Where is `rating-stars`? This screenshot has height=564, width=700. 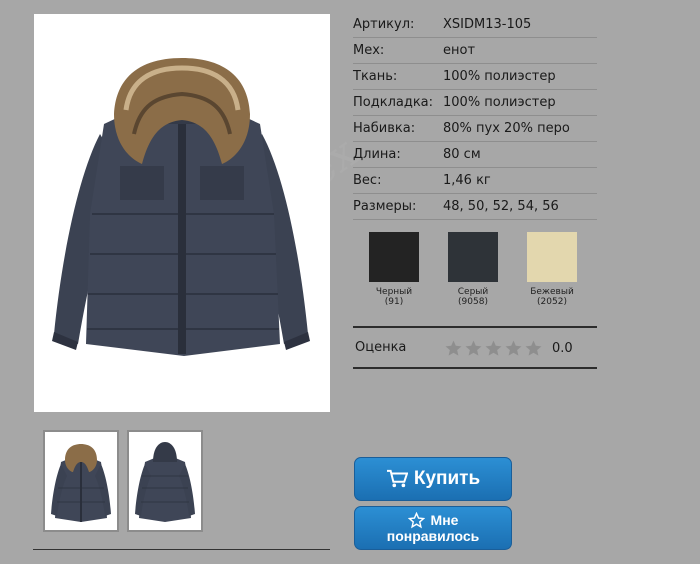
rating-stars is located at coordinates (493, 348).